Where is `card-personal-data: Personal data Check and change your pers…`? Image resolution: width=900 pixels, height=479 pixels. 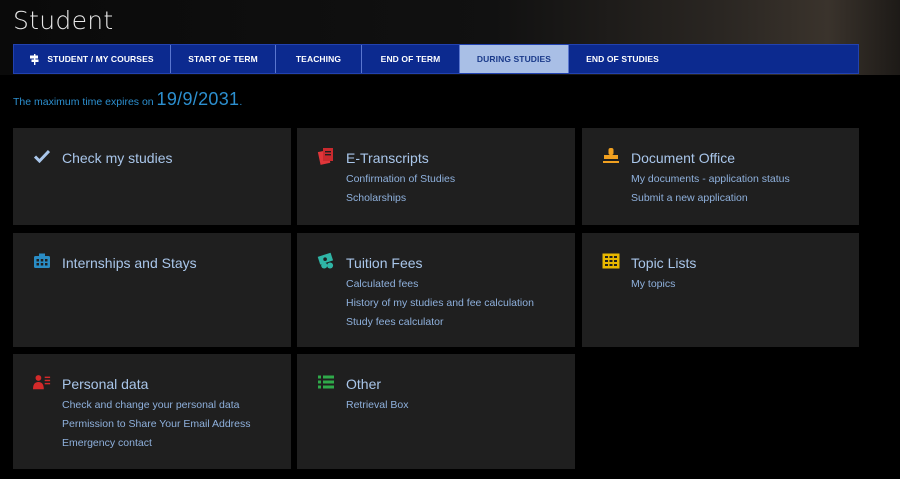
card-personal-data: Personal data Check and change your pers… is located at coordinates (152, 411).